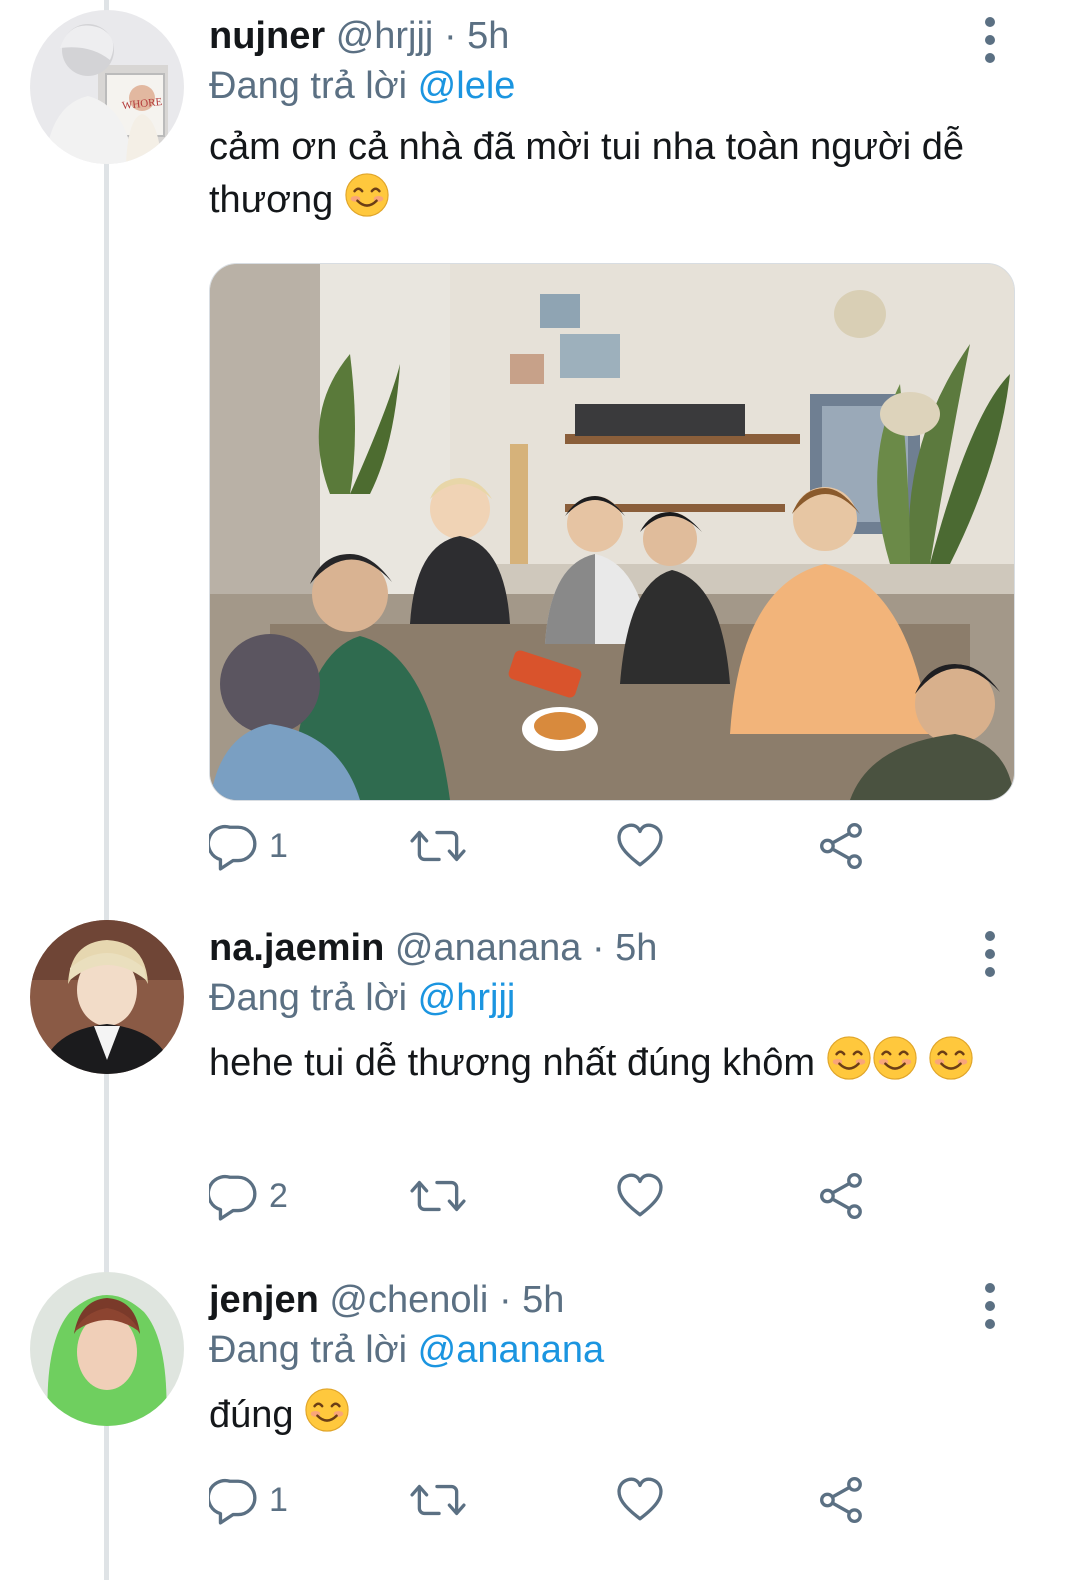 The width and height of the screenshot is (1080, 1580). I want to click on avatar: WHORE, so click(107, 87).